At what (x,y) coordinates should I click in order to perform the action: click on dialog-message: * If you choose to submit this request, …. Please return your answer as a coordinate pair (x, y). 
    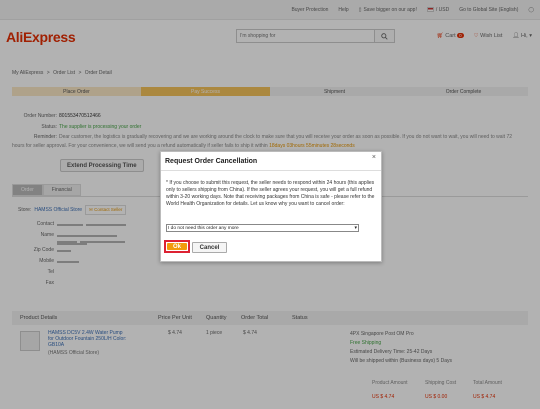
    Looking at the image, I should click on (270, 193).